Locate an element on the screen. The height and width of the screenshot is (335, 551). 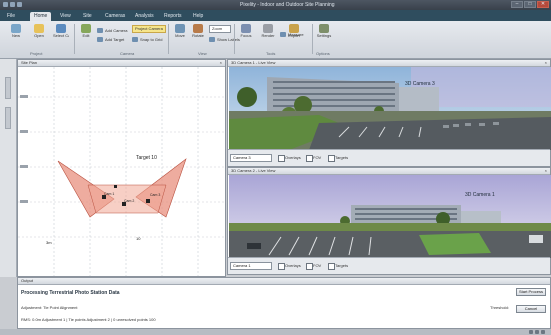
move-icon is located at coordinates (180, 28).